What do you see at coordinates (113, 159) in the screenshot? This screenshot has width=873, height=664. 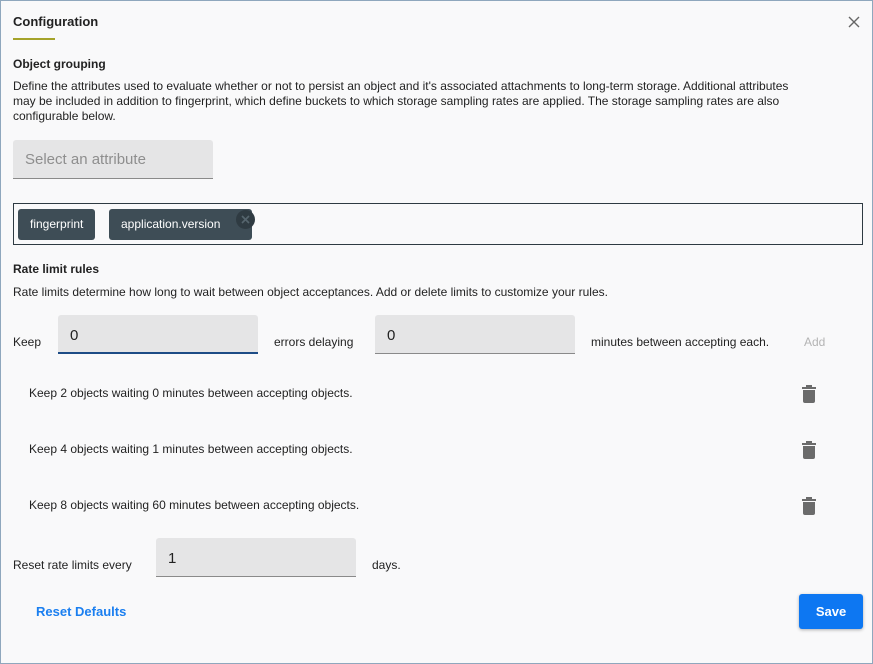 I see `attribute-select: Select an attribute` at bounding box center [113, 159].